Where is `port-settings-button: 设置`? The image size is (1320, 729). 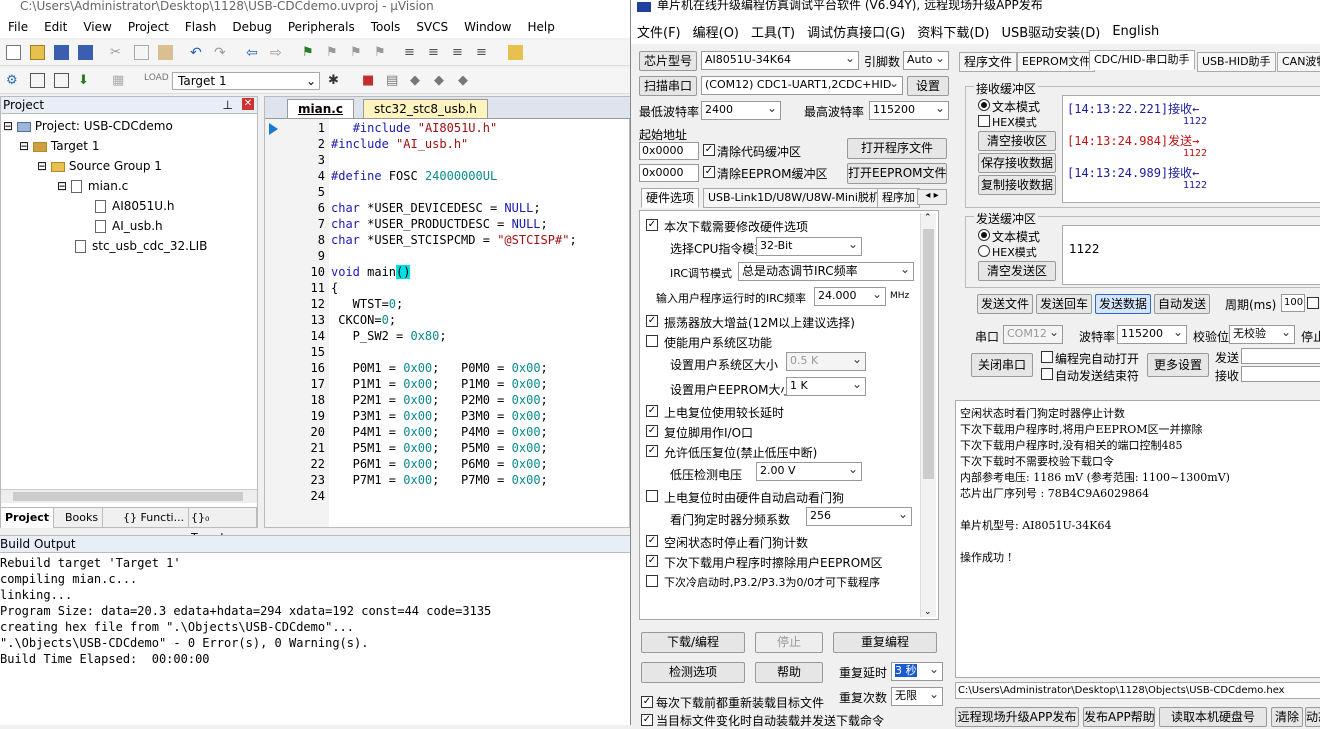 port-settings-button: 设置 is located at coordinates (928, 86).